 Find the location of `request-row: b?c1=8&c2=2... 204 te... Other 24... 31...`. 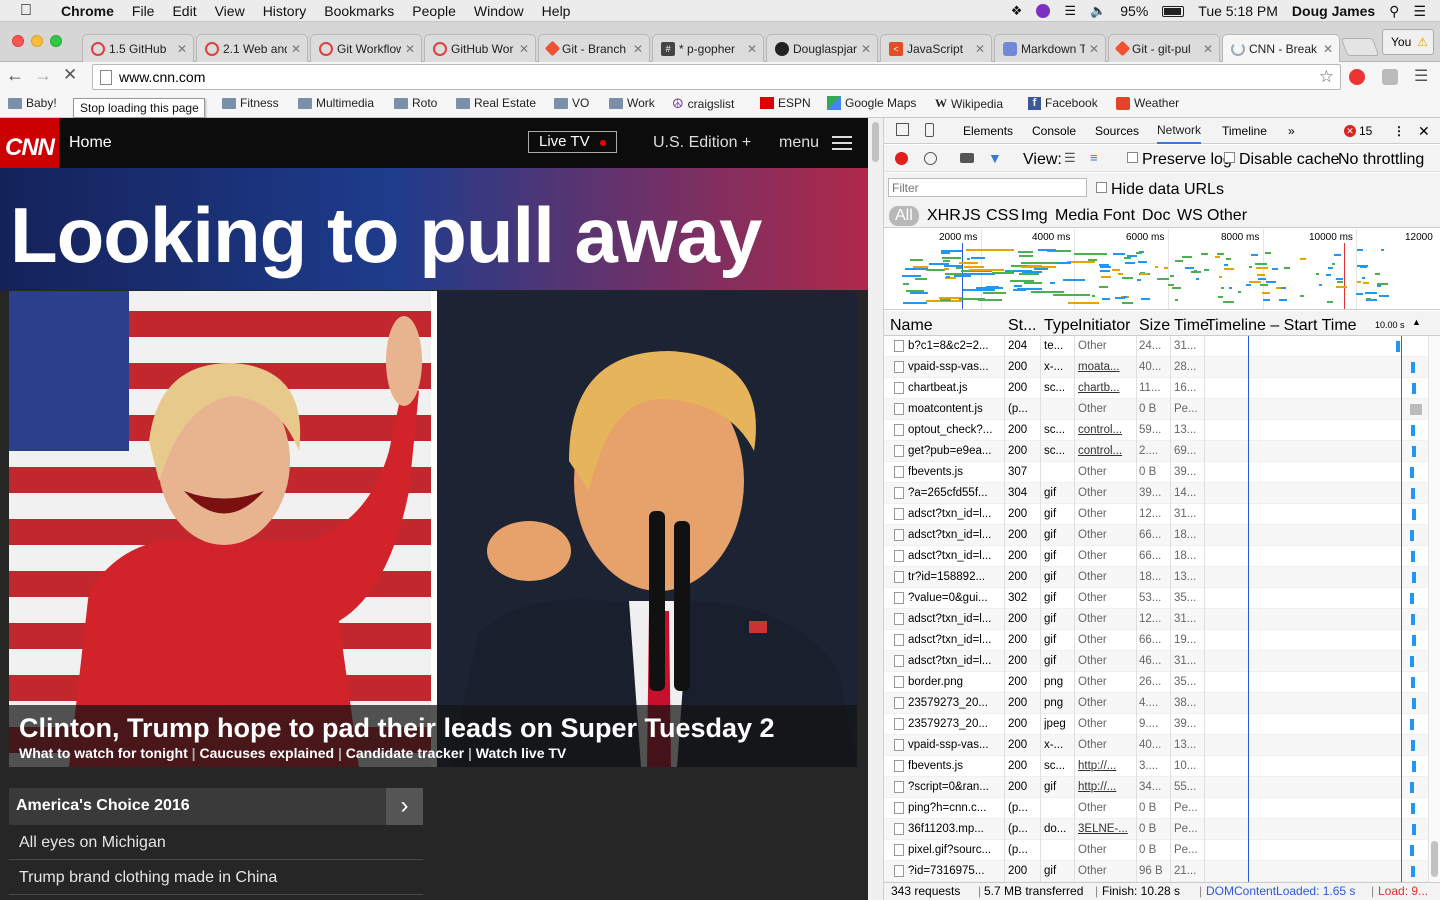

request-row: b?c1=8&c2=2... 204 te... Other 24... 31... is located at coordinates (1162, 346).